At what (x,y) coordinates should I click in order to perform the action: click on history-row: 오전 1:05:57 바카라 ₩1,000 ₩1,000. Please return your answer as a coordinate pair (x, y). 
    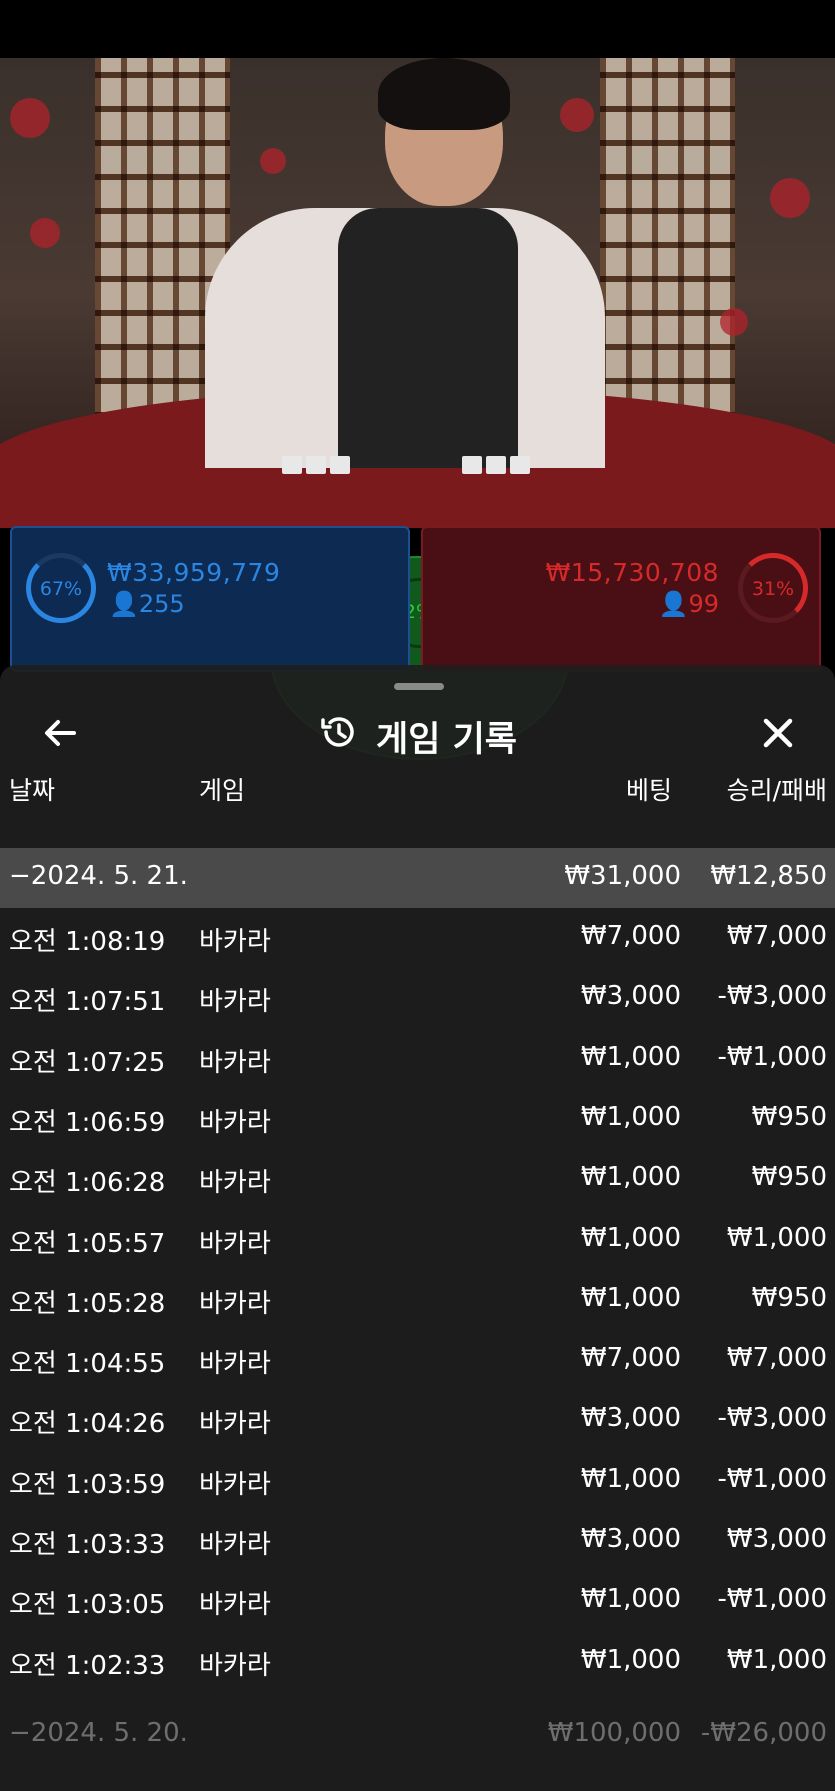
    Looking at the image, I should click on (417, 1240).